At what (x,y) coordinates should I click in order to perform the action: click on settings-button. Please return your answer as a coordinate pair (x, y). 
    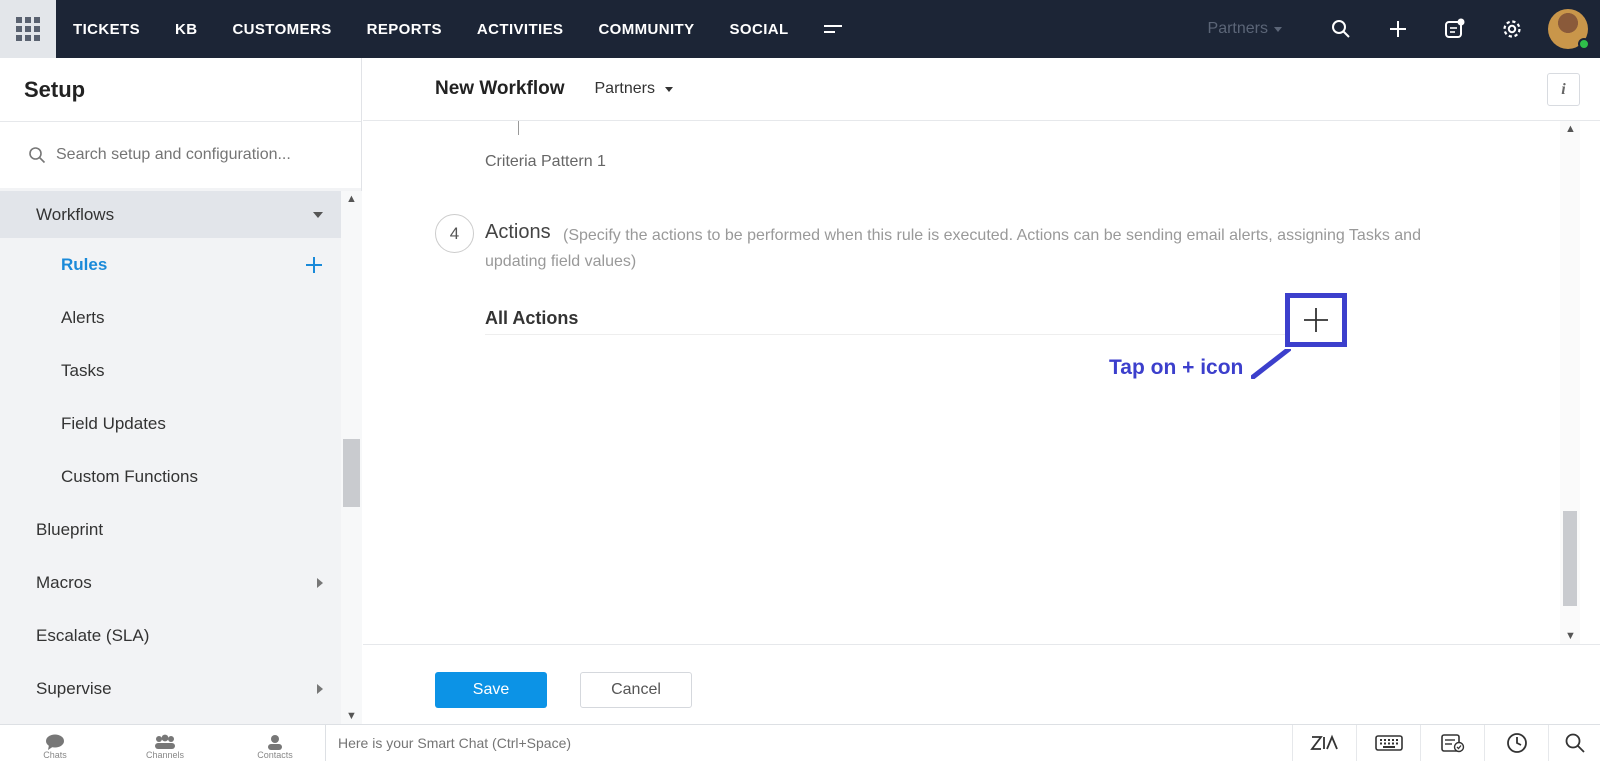
    Looking at the image, I should click on (1511, 29).